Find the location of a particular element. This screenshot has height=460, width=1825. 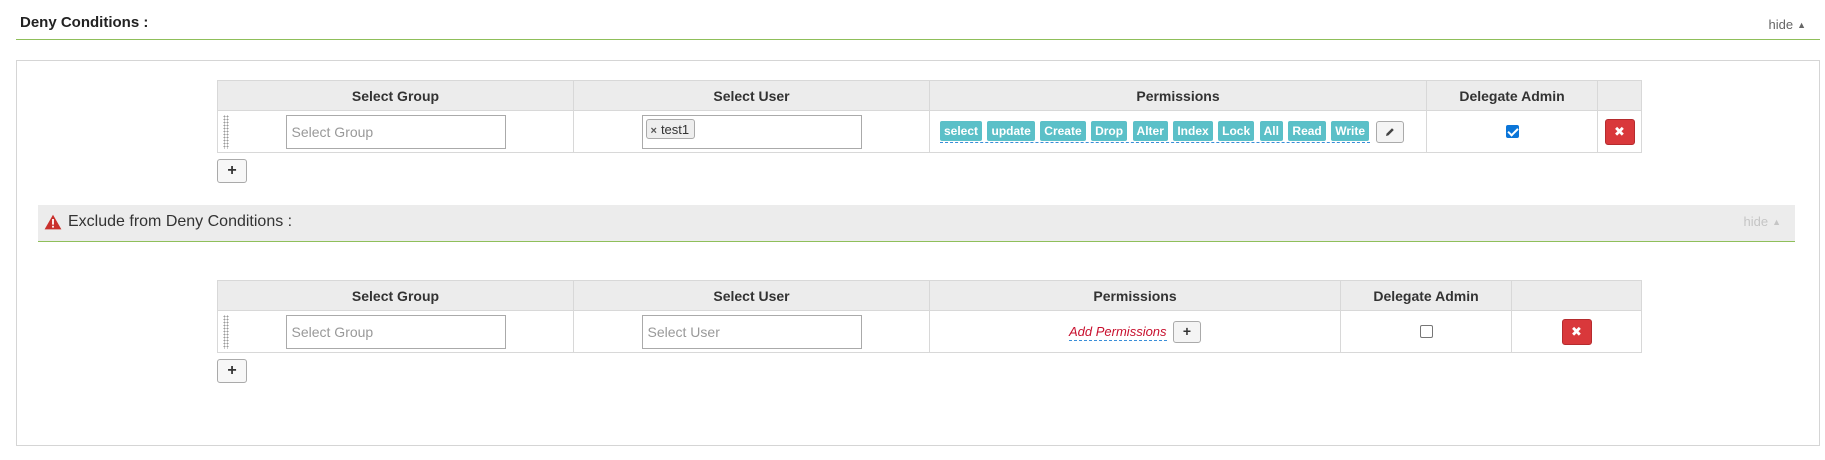

permission-tag-write: Write is located at coordinates (1350, 130).